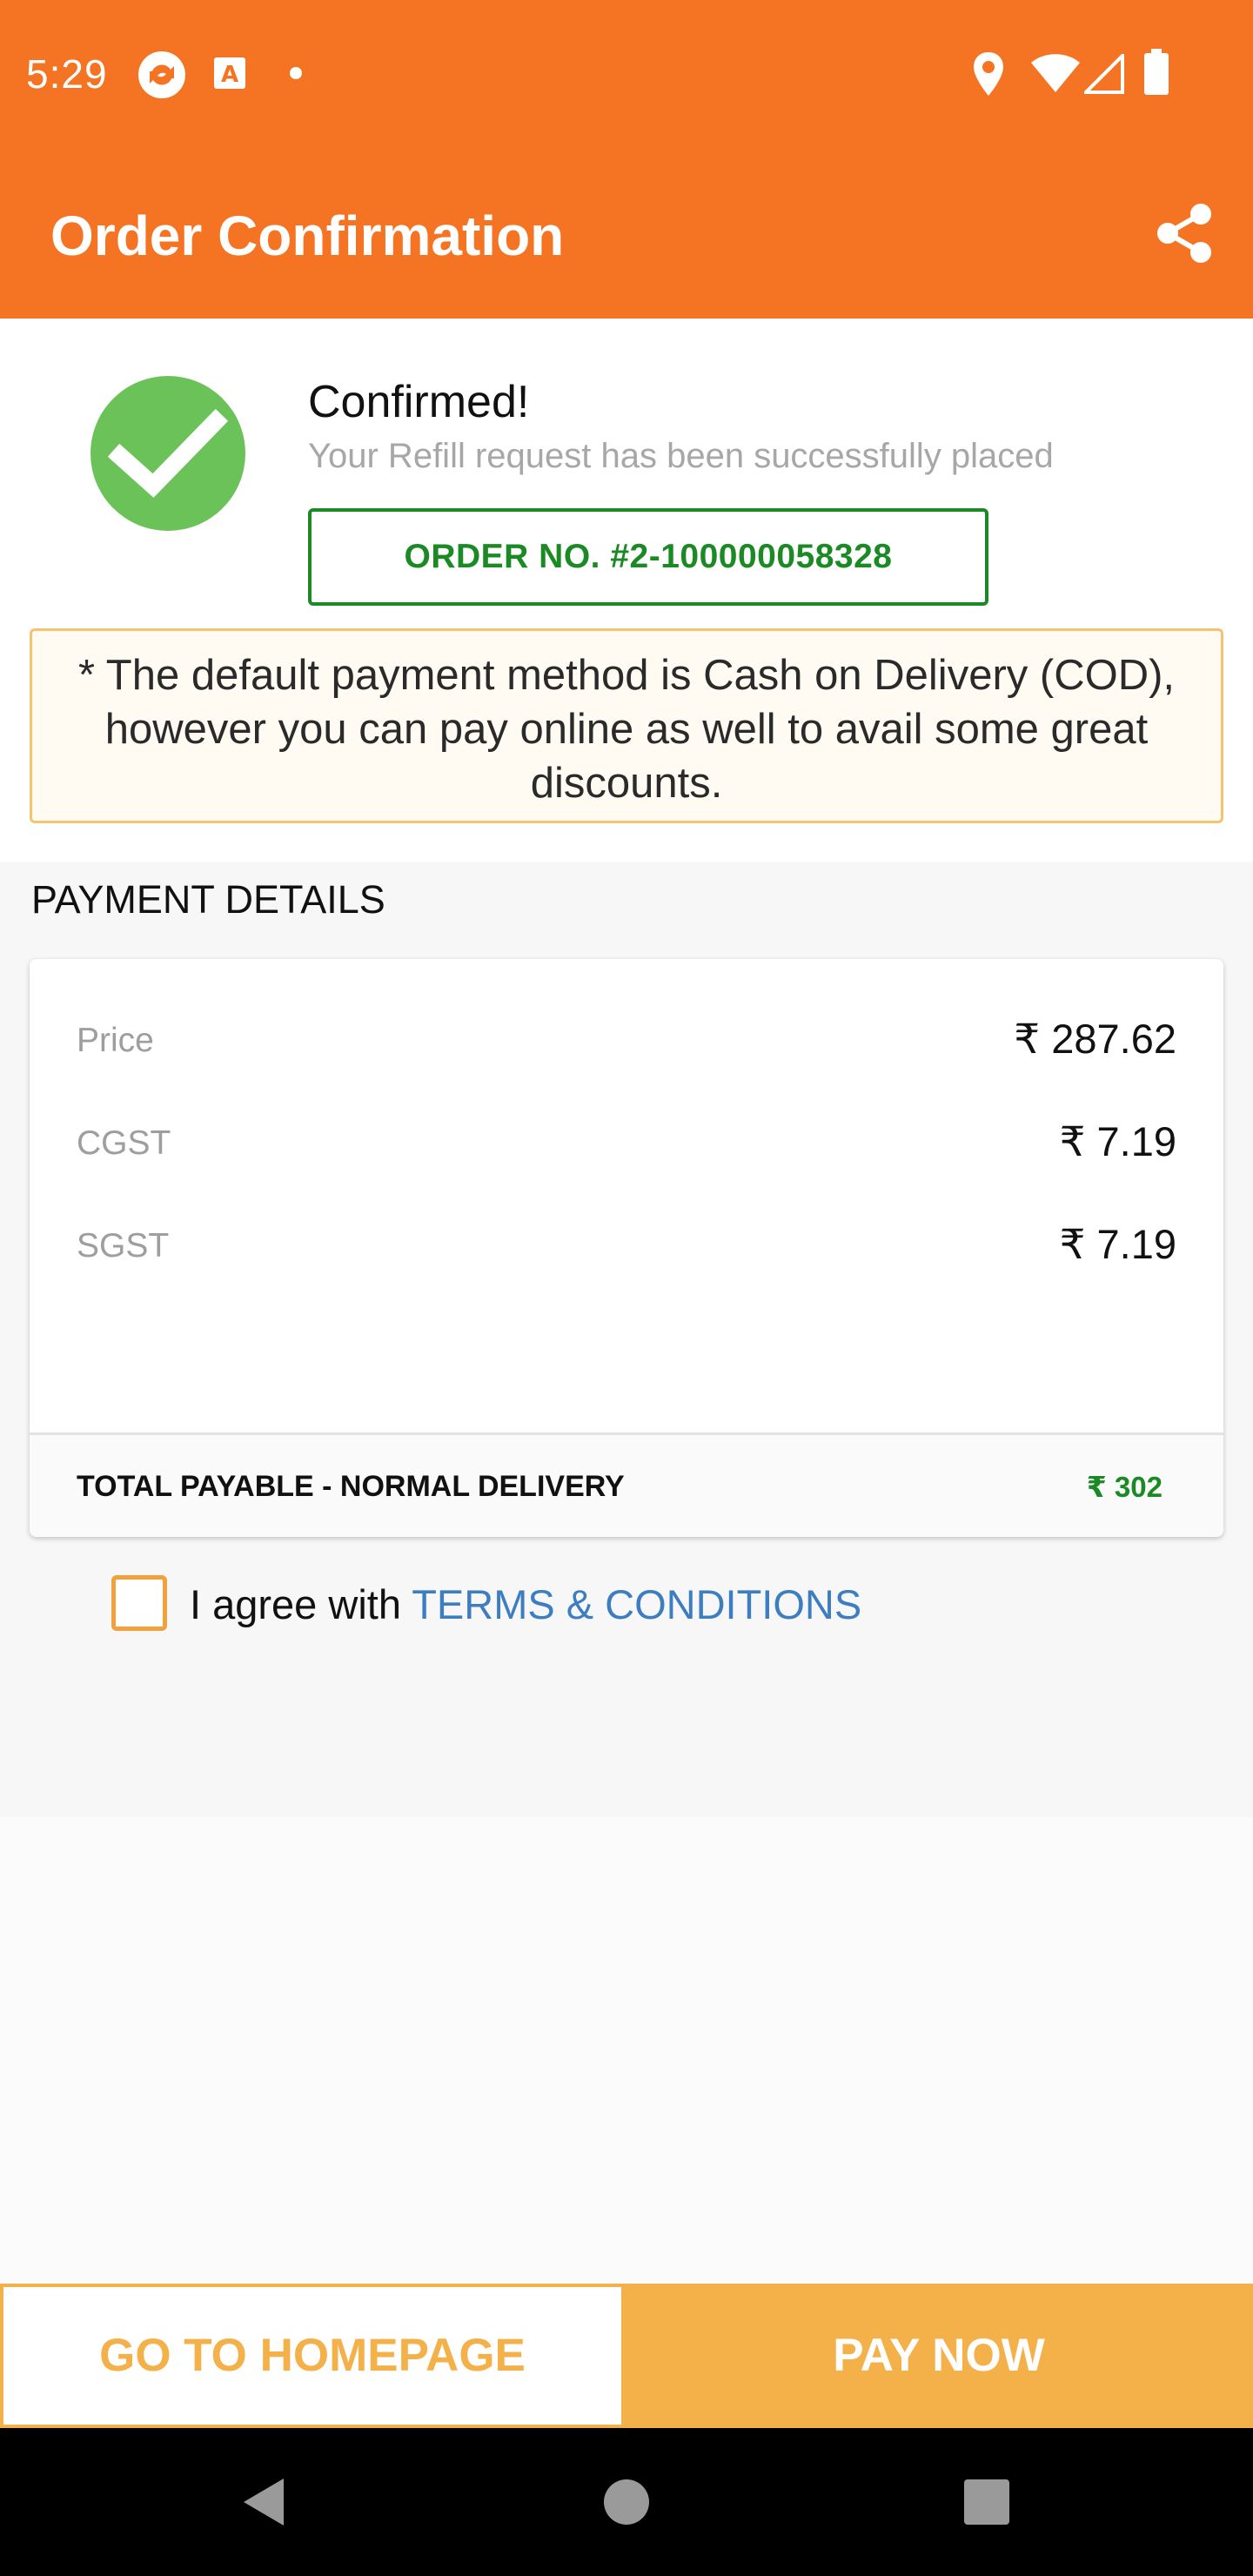  Describe the element at coordinates (67, 74) in the screenshot. I see `status-time: 5:29` at that location.